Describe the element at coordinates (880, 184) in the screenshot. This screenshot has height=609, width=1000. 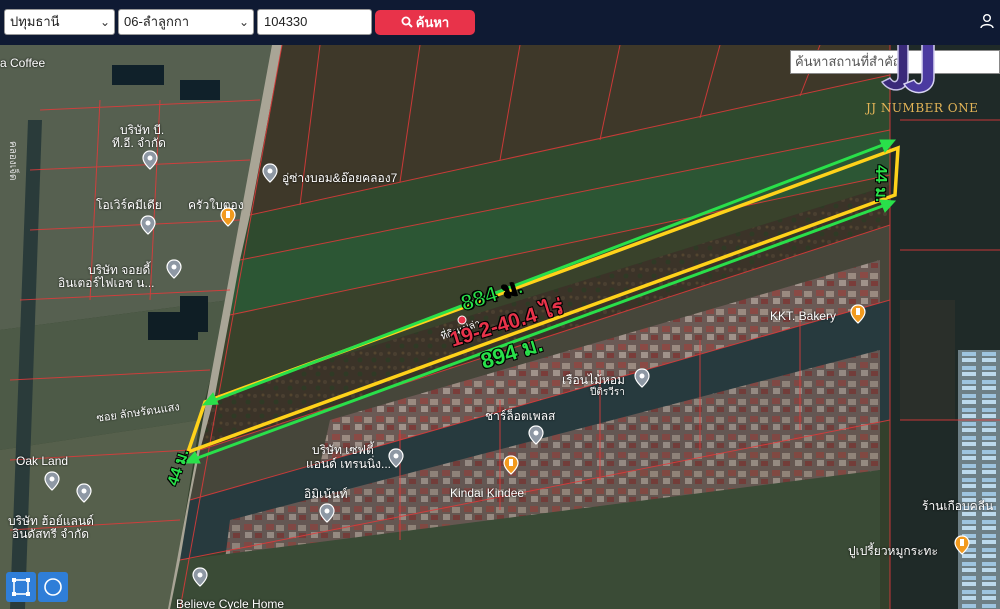
I see `right-width-label: 44 ม.` at that location.